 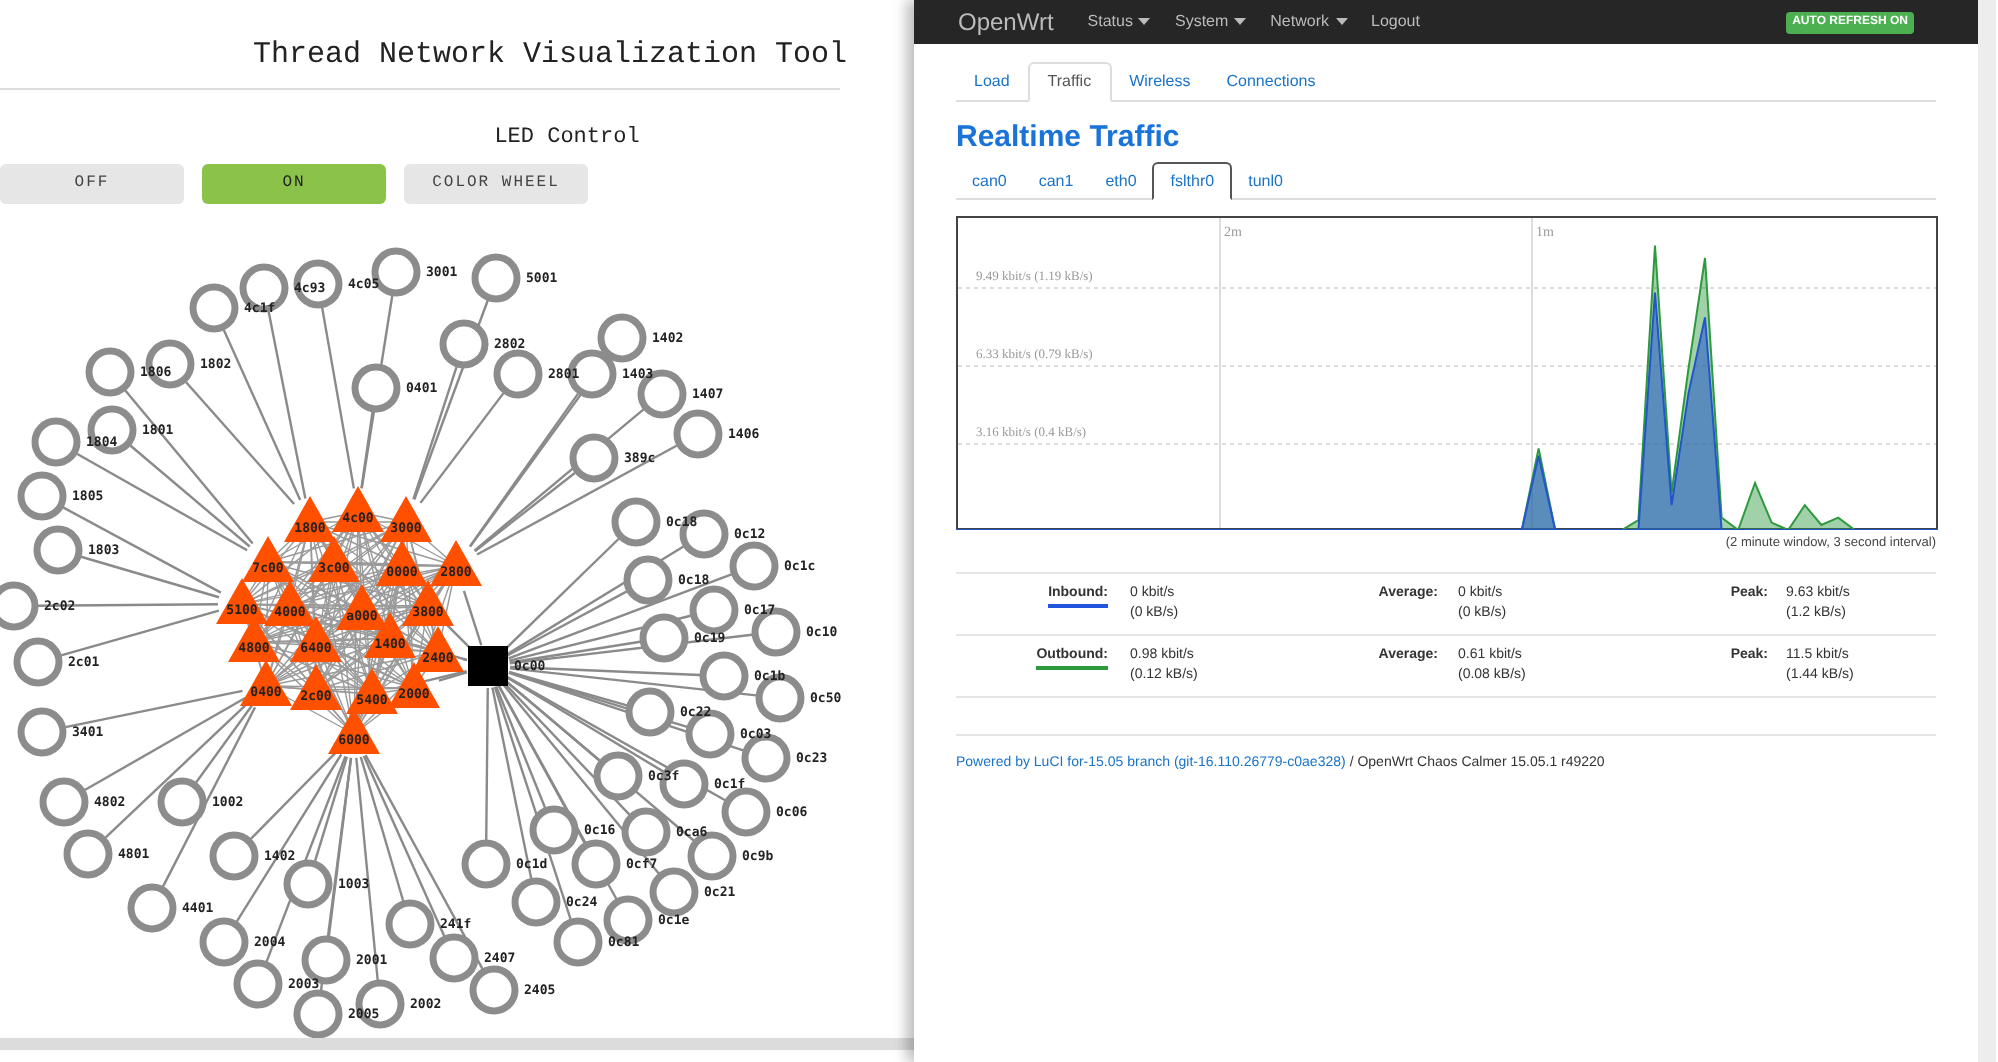 What do you see at coordinates (496, 184) in the screenshot?
I see `led-button: COLOR WHEEL` at bounding box center [496, 184].